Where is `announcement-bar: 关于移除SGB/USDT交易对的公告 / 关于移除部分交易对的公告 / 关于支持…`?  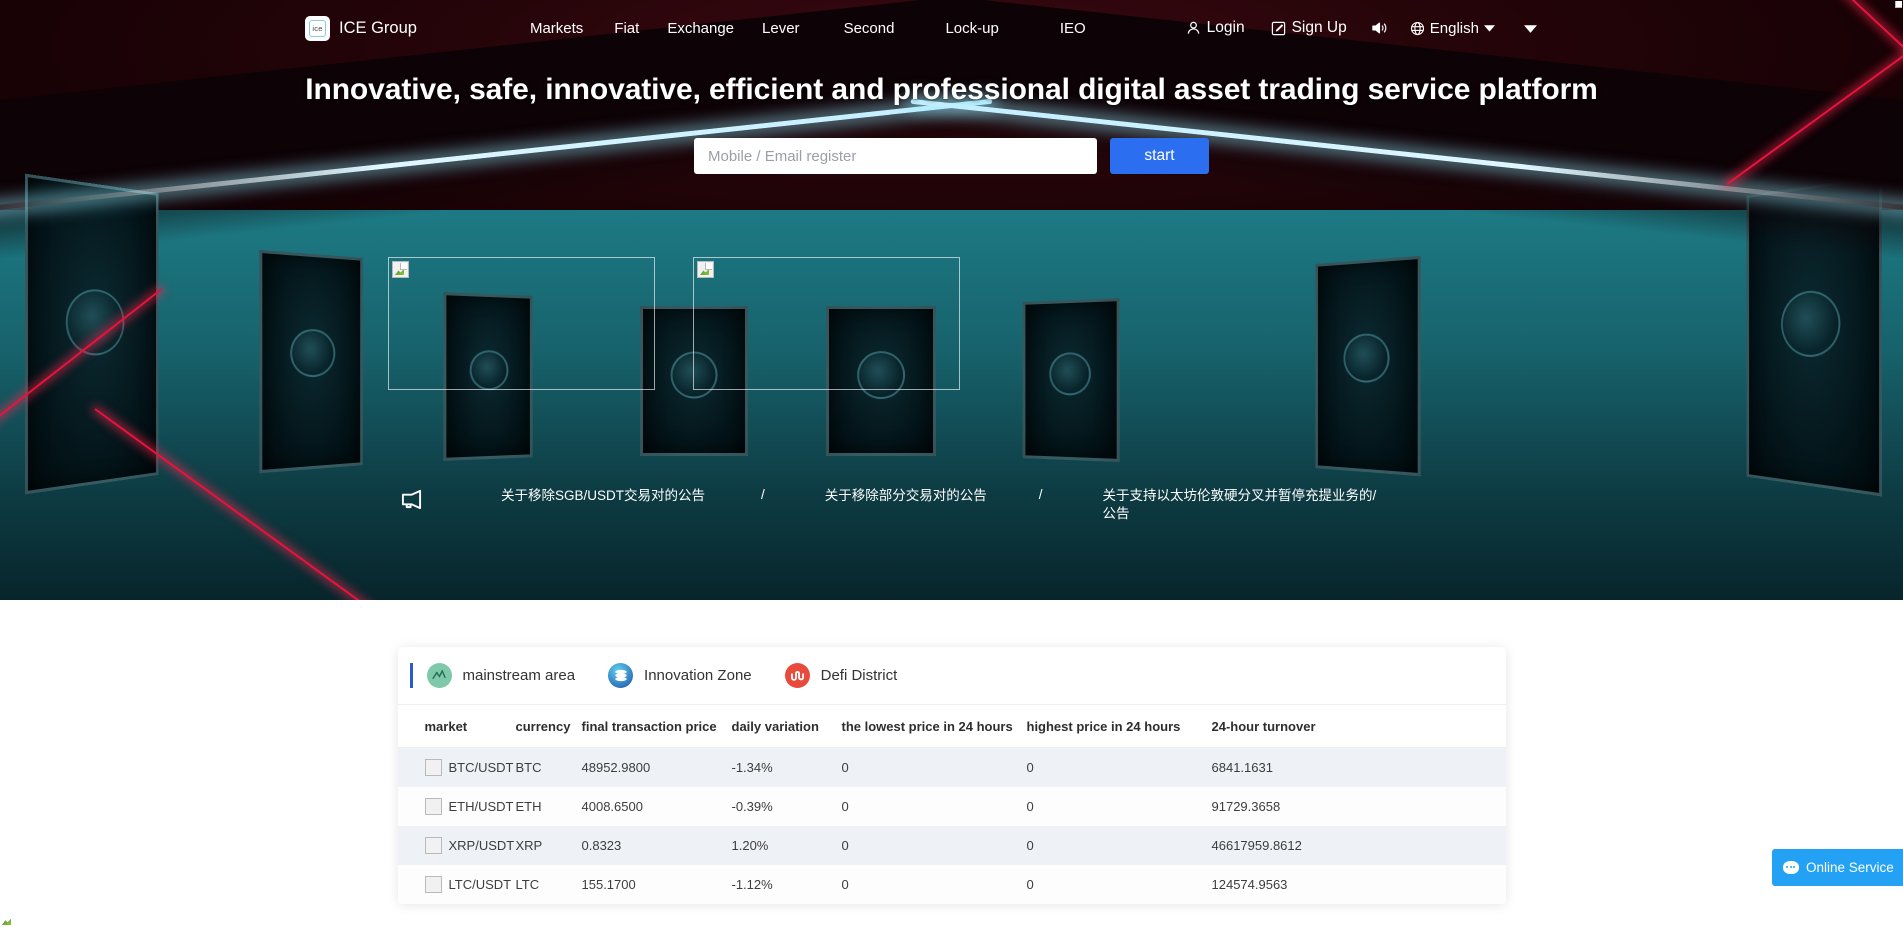 announcement-bar: 关于移除SGB/USDT交易对的公告 / 关于移除部分交易对的公告 / 关于支持… is located at coordinates (951, 505).